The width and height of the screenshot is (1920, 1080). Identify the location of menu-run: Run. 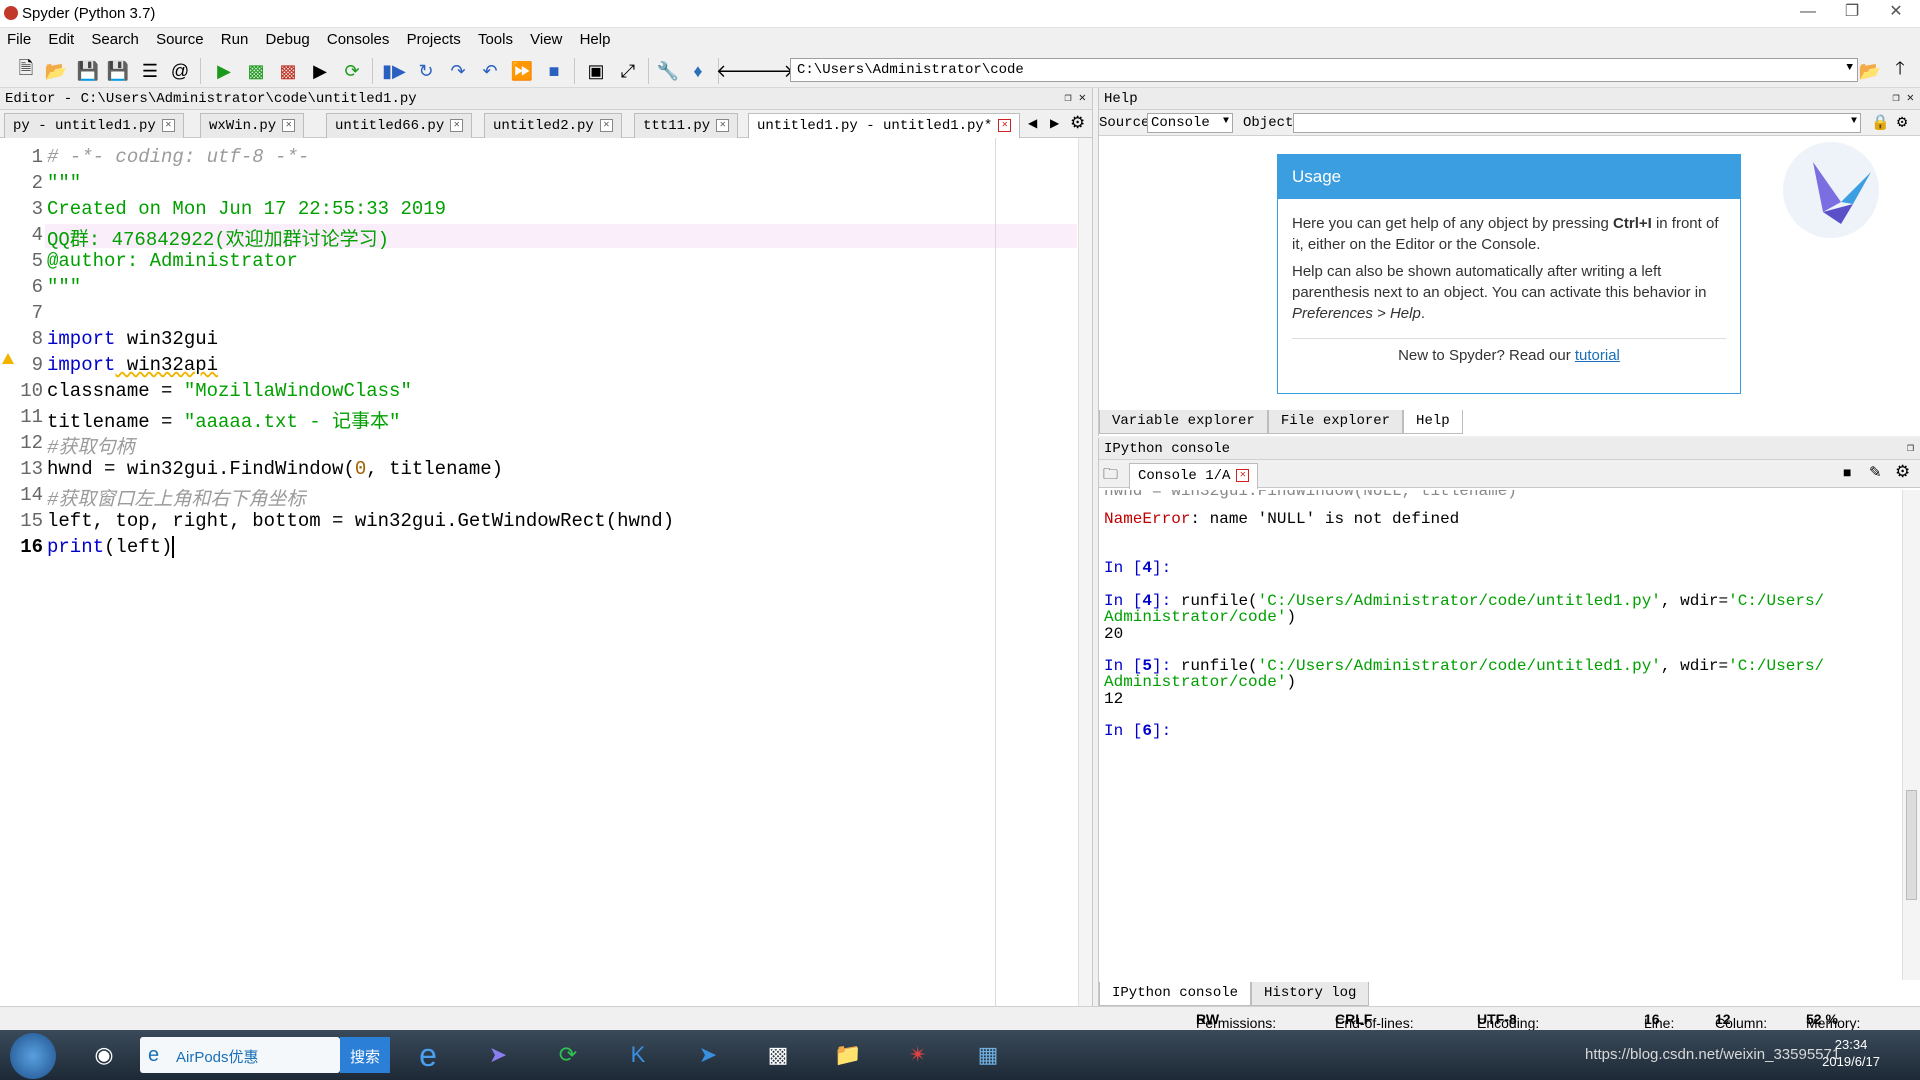
(234, 38).